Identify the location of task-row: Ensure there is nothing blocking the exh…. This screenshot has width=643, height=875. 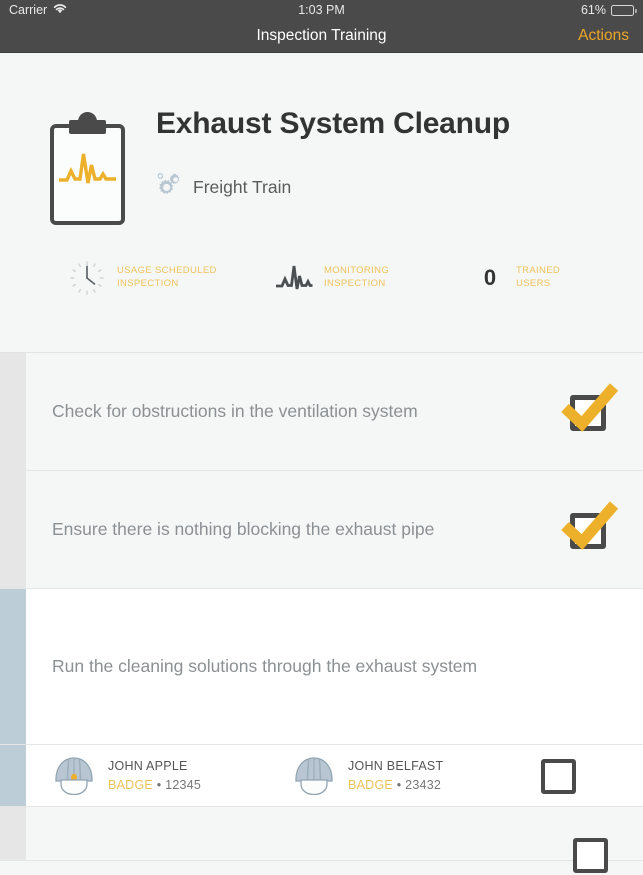
(321, 530).